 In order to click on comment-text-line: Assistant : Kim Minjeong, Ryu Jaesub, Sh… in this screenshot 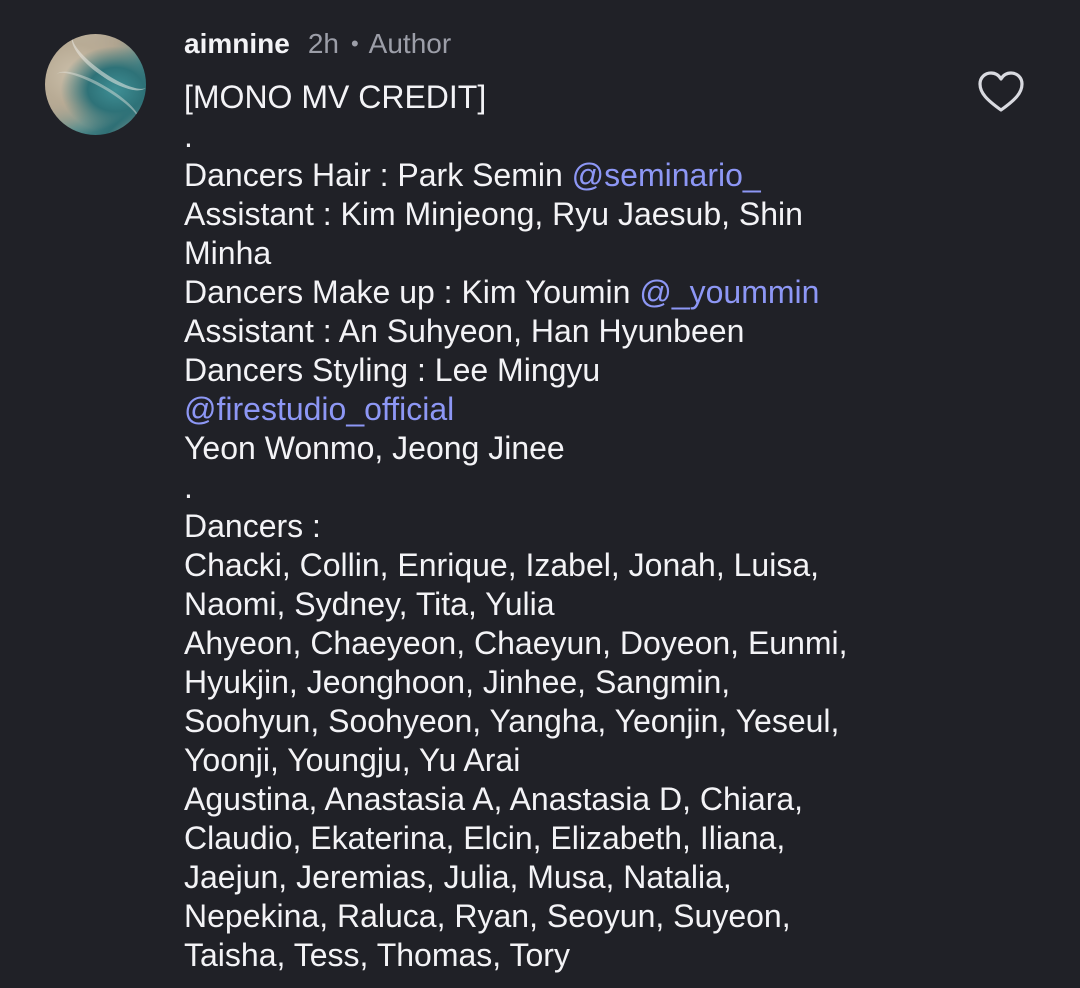, I will do `click(493, 214)`.